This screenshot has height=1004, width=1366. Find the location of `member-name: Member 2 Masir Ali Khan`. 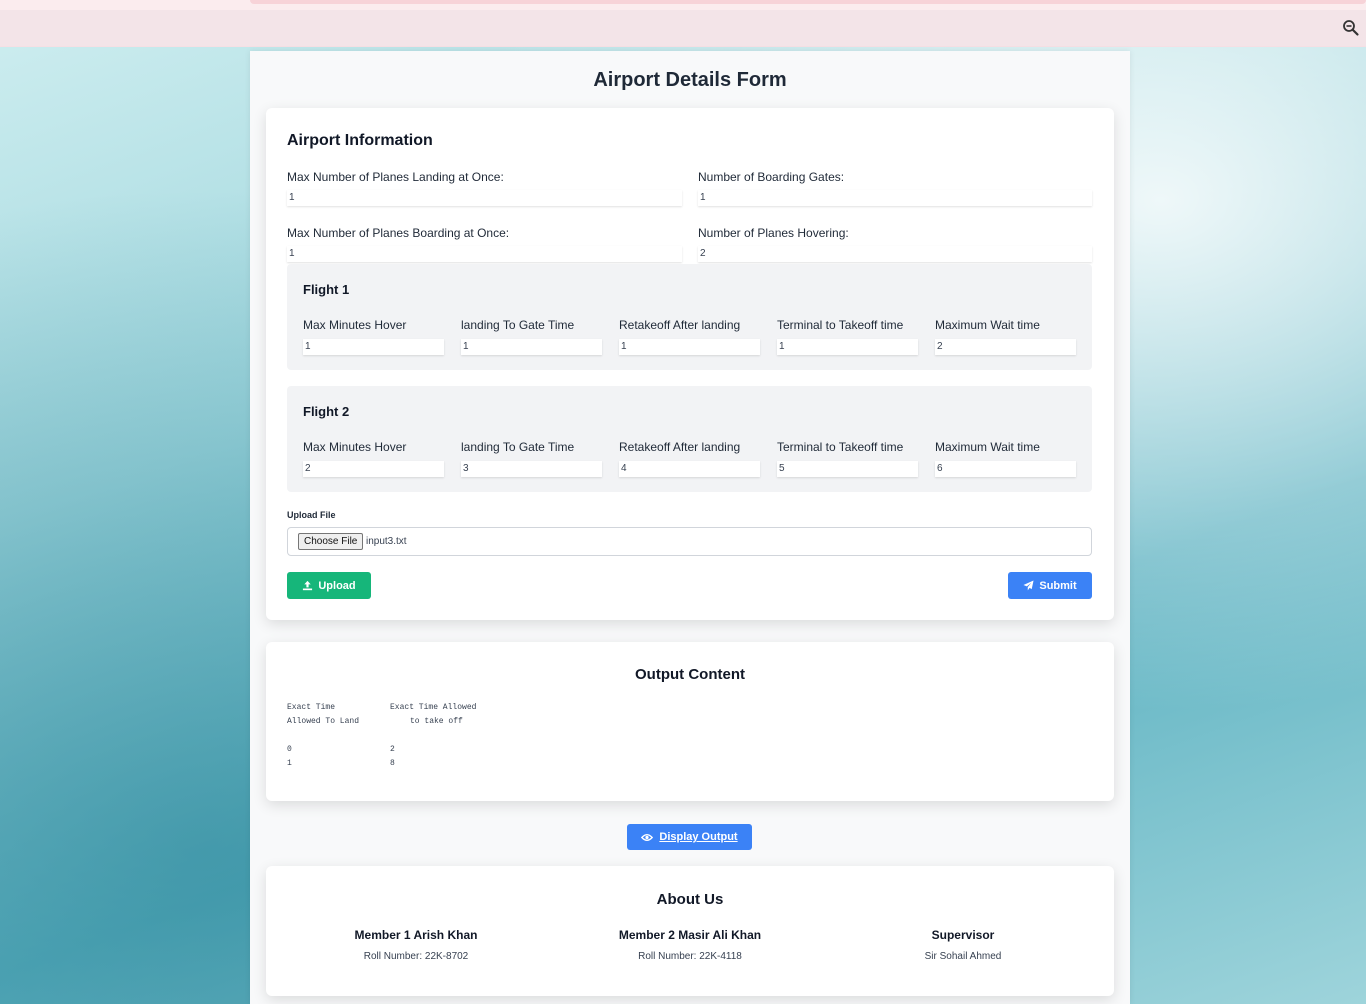

member-name: Member 2 Masir Ali Khan is located at coordinates (690, 935).